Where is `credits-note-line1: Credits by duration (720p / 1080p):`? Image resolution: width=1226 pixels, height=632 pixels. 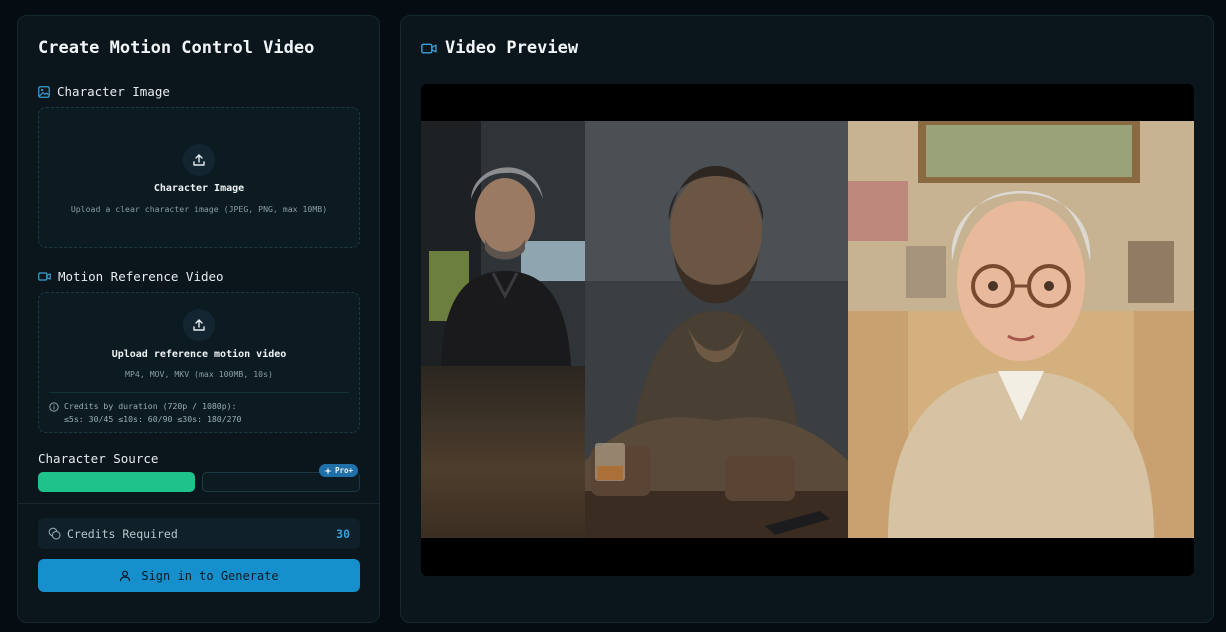 credits-note-line1: Credits by duration (720p / 1080p): is located at coordinates (150, 406).